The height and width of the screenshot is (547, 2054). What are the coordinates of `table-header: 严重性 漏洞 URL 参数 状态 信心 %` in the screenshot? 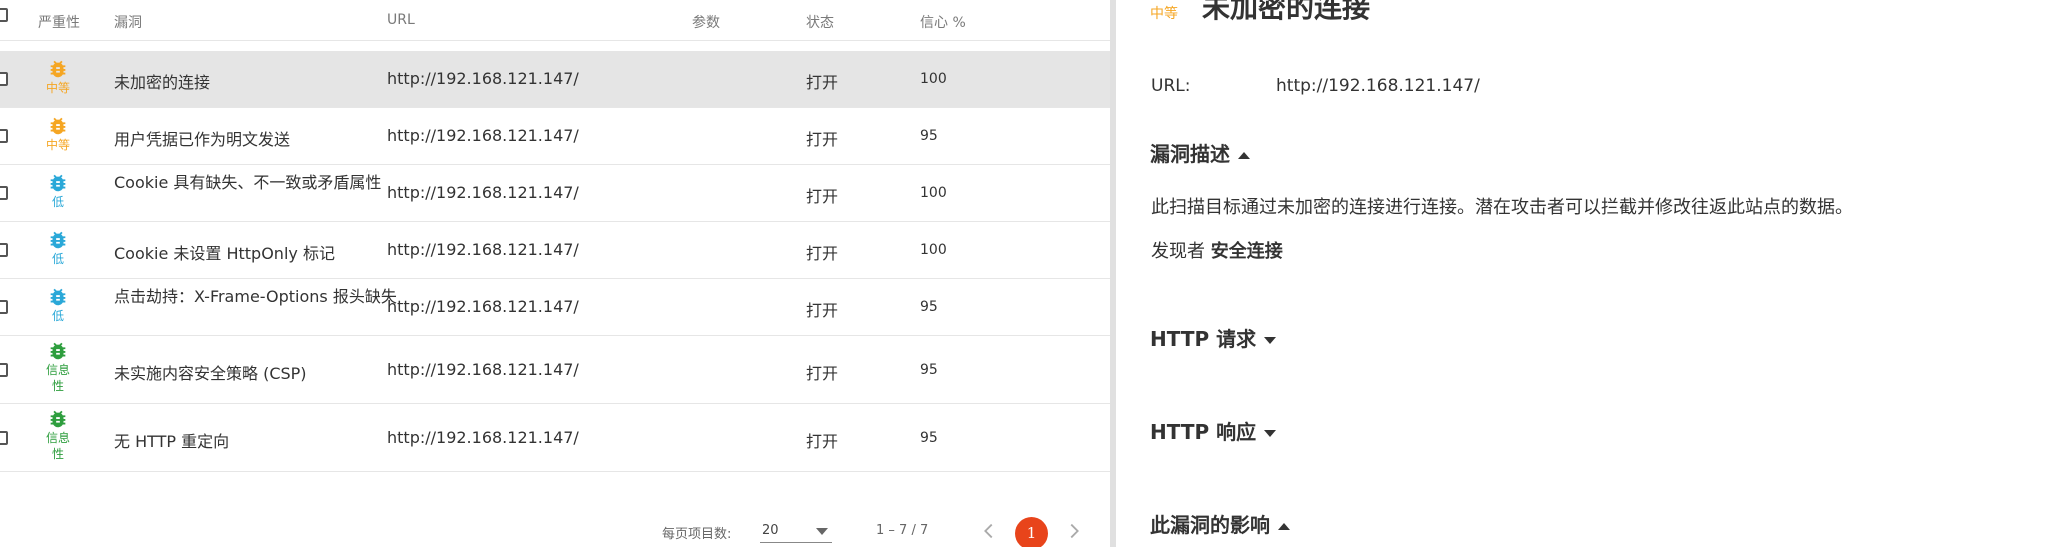 It's located at (555, 20).